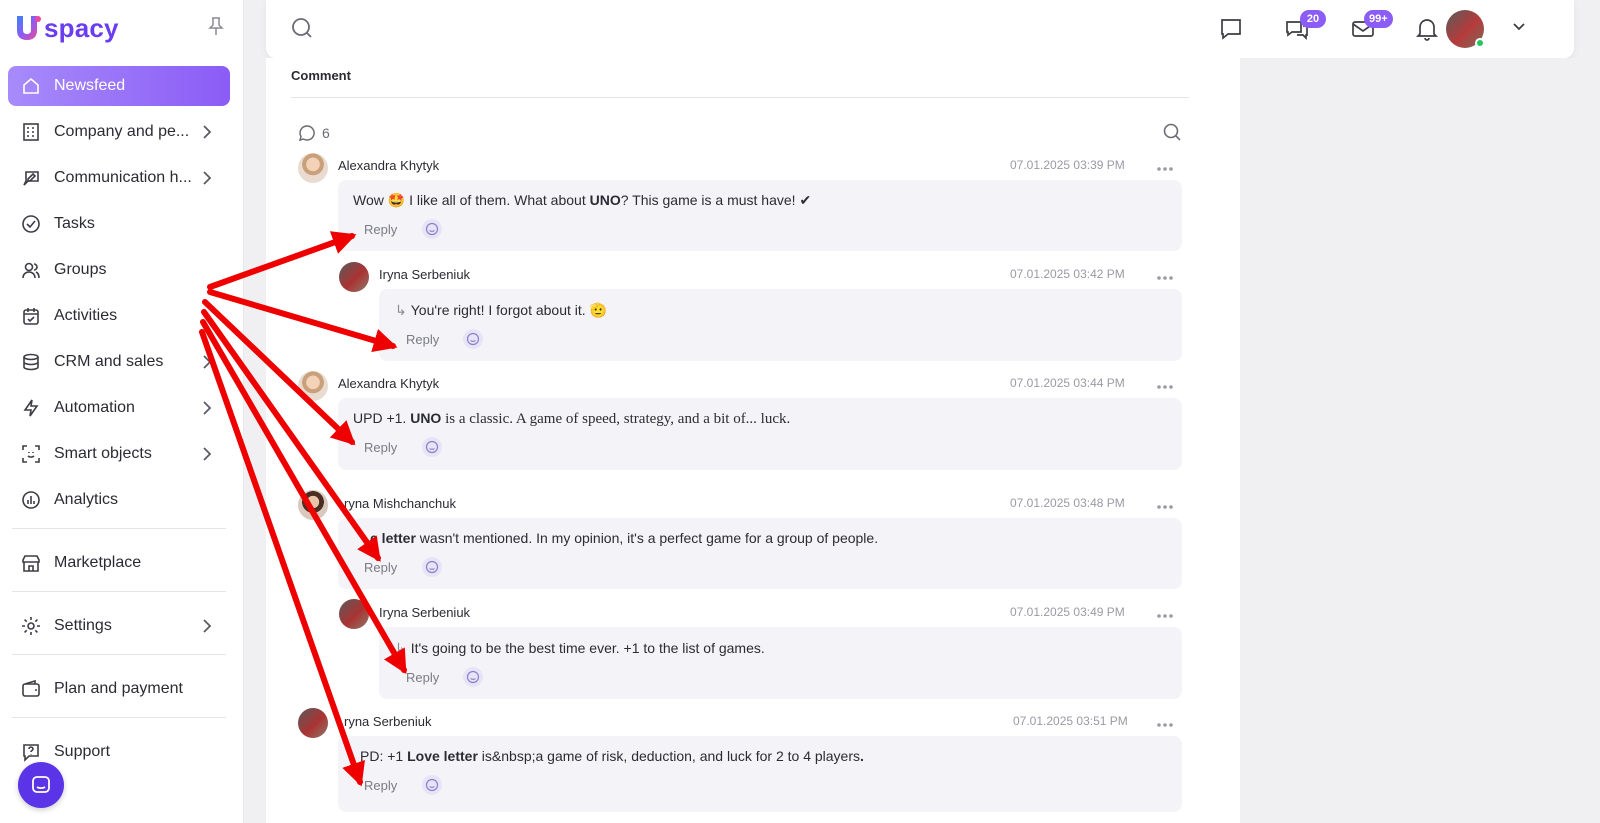 The height and width of the screenshot is (823, 1600). I want to click on sidebar-item-crm: CRM and sales, so click(119, 362).